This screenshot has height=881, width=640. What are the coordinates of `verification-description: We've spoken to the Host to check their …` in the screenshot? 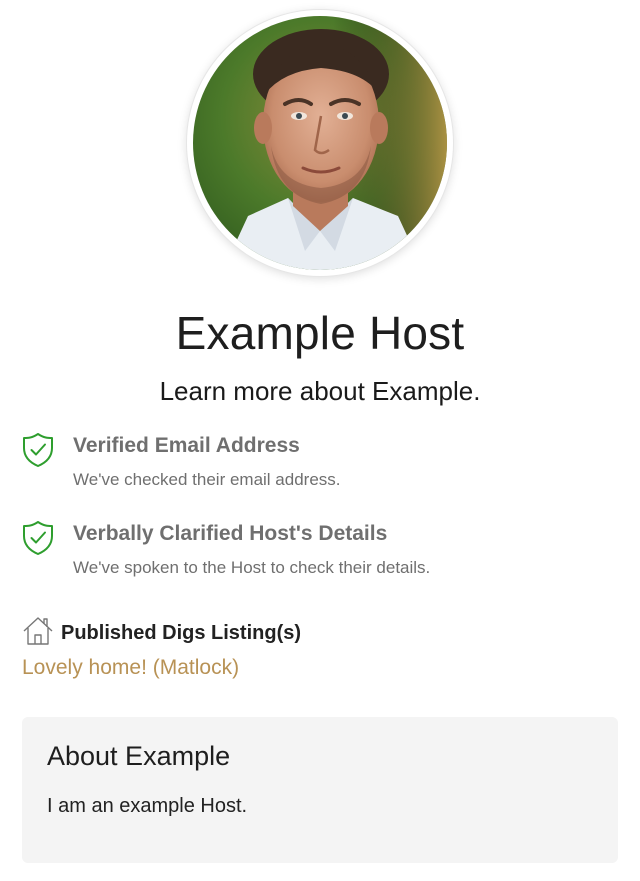 It's located at (252, 567).